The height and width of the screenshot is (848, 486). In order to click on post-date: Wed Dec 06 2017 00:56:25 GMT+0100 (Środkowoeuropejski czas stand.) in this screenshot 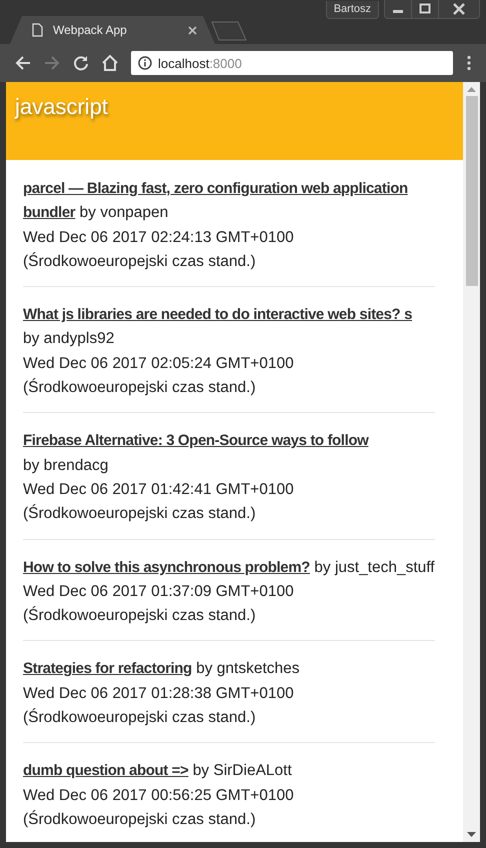, I will do `click(159, 808)`.